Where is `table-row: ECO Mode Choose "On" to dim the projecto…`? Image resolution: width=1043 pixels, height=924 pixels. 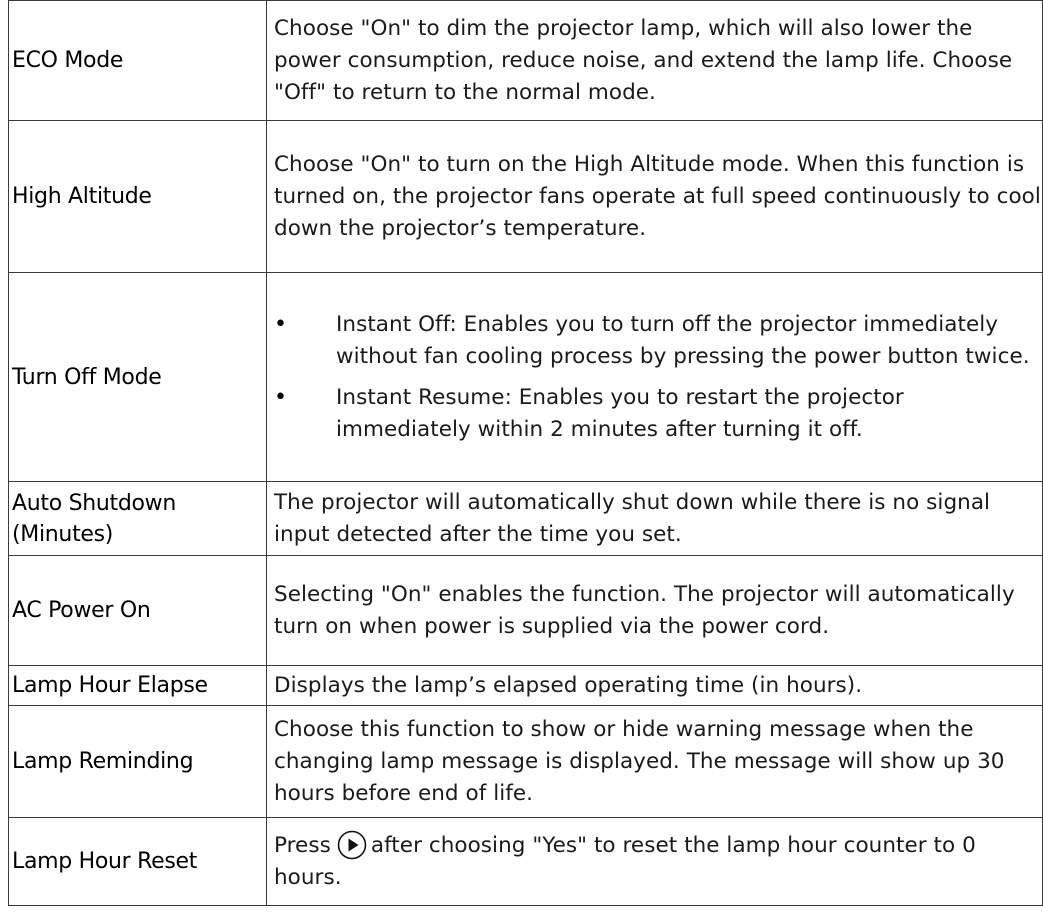
table-row: ECO Mode Choose "On" to dim the projecto… is located at coordinates (525, 60).